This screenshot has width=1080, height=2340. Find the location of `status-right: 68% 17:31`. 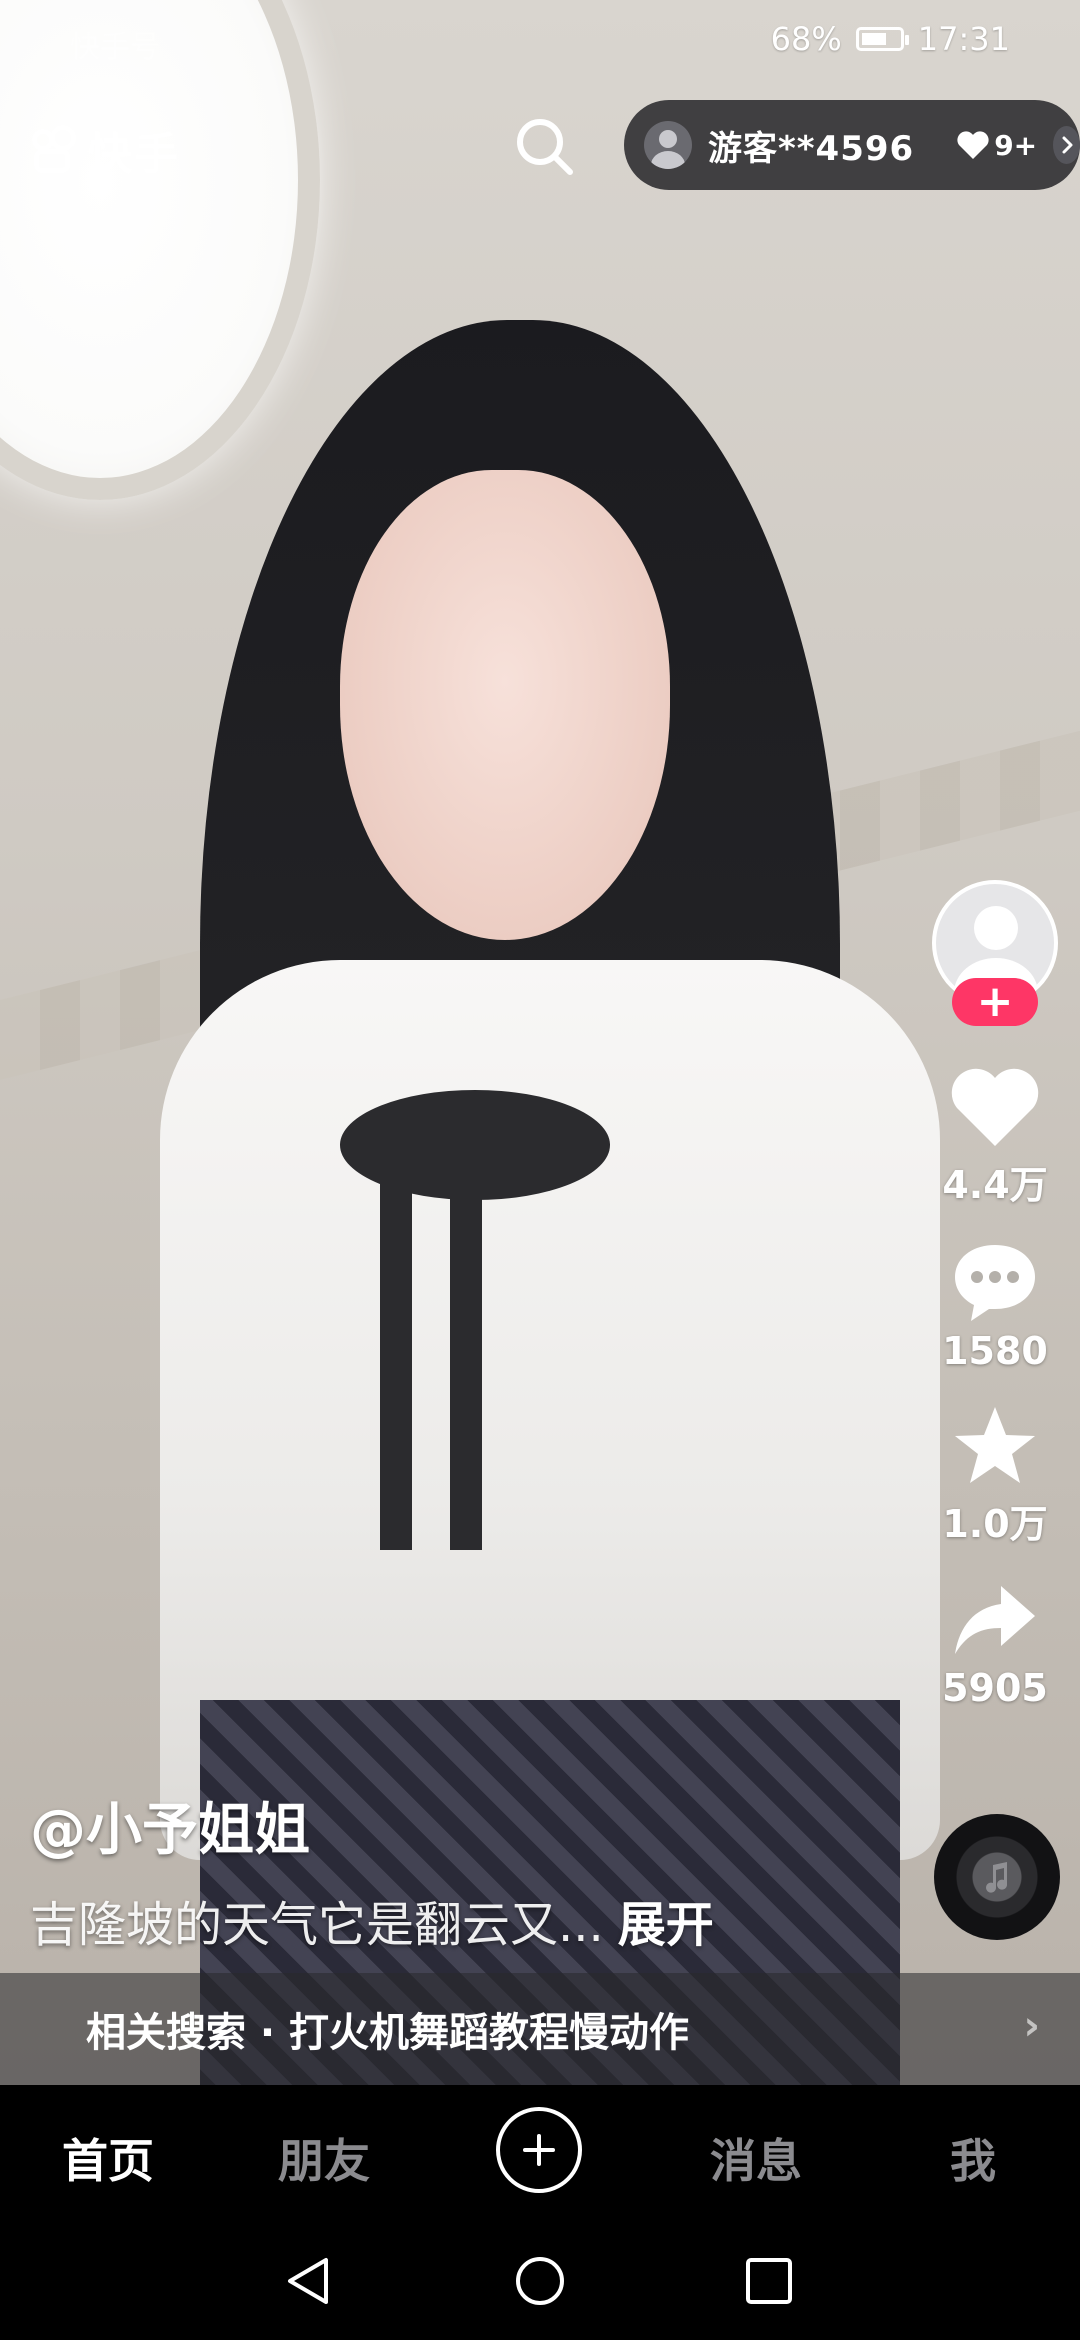

status-right: 68% 17:31 is located at coordinates (890, 39).